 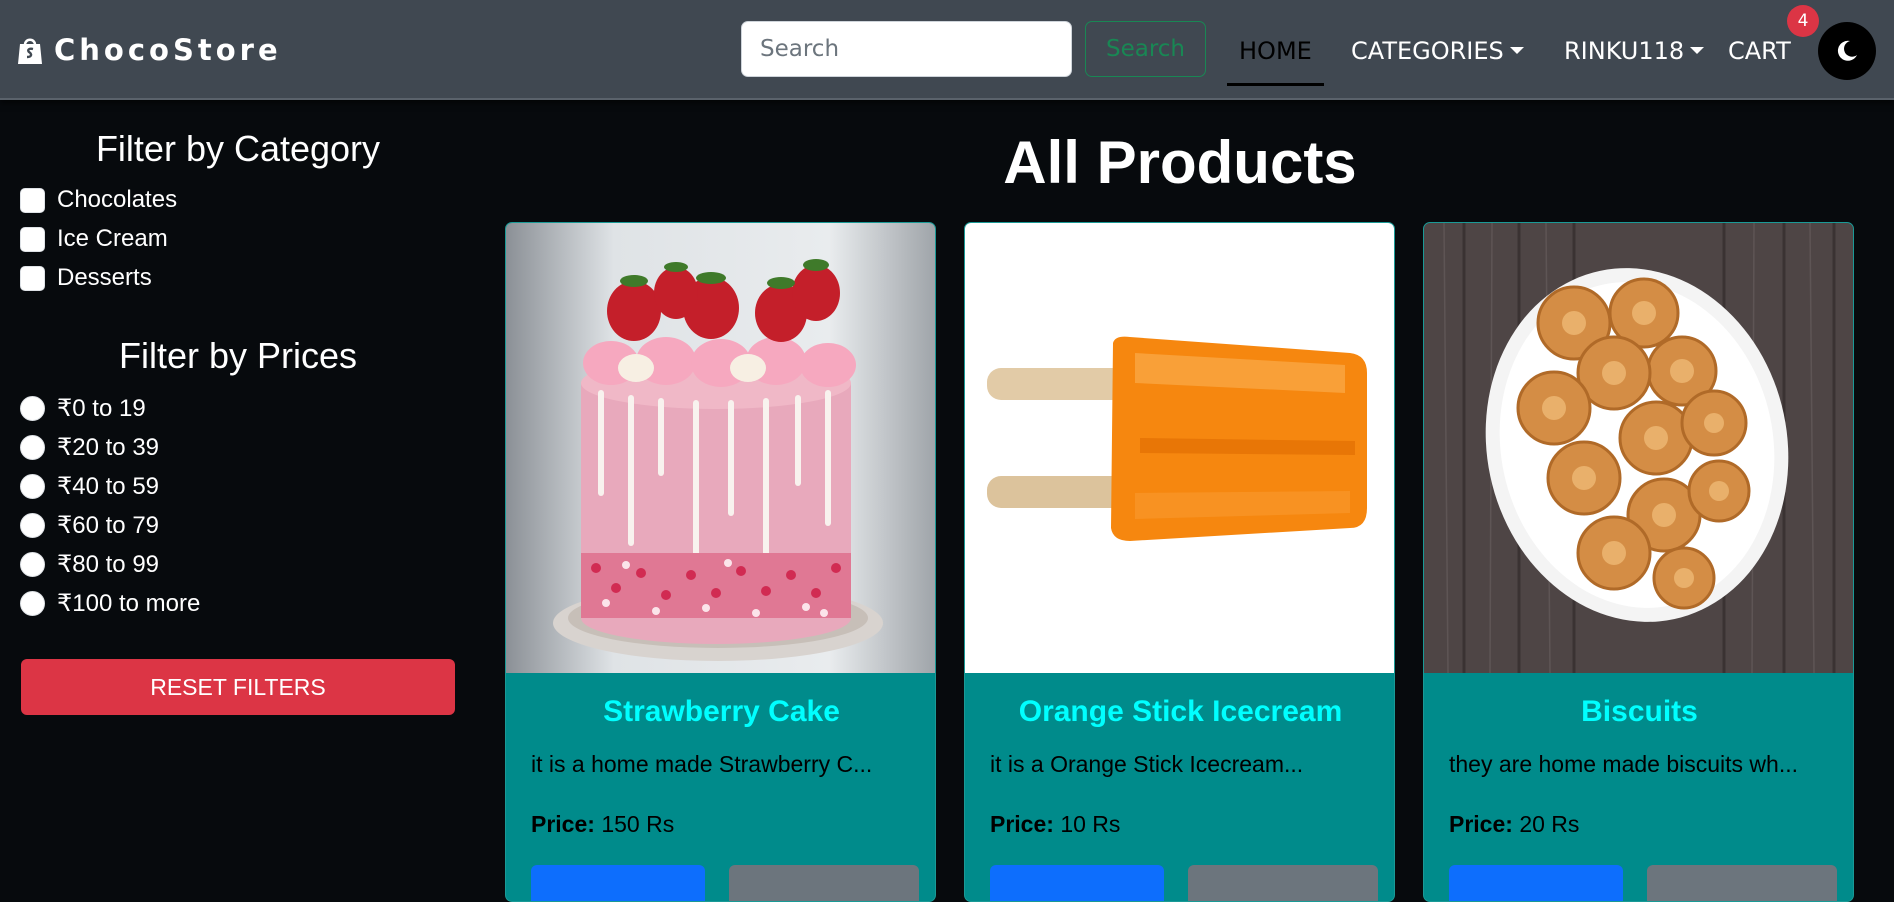 I want to click on product-price: Price: 20 Rs, so click(x=1514, y=824).